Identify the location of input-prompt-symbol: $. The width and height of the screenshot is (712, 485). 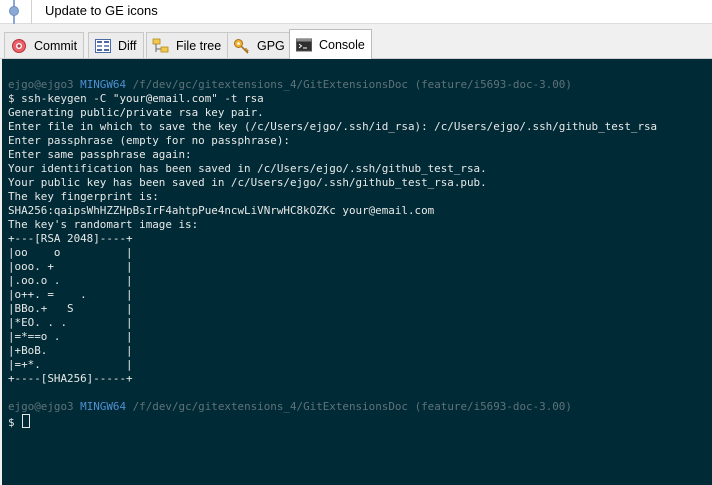
(11, 422).